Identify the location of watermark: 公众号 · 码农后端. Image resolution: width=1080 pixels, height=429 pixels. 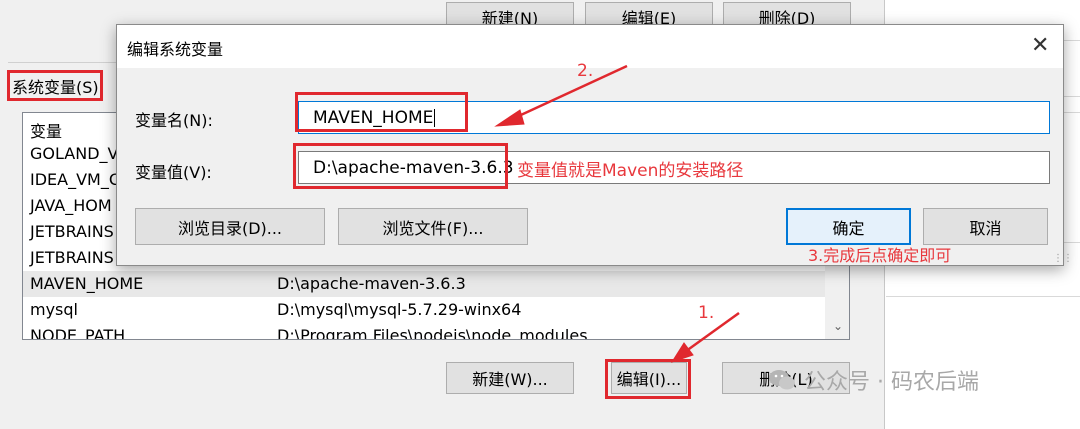
(873, 380).